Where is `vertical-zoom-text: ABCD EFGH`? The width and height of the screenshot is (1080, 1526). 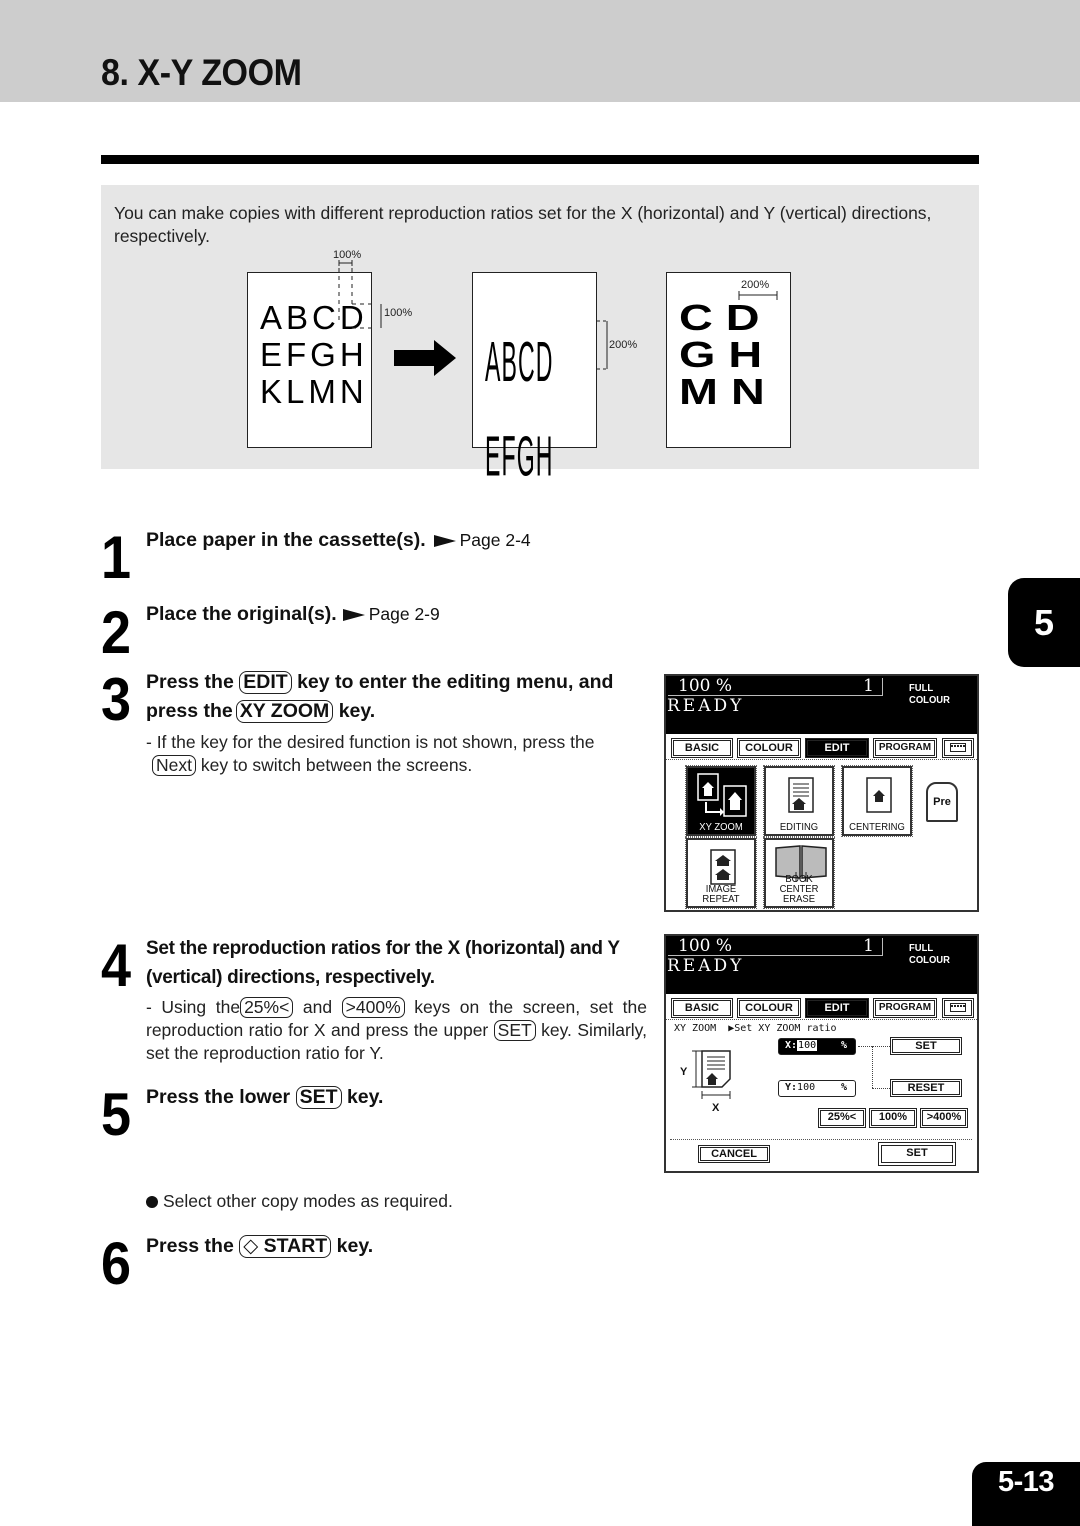
vertical-zoom-text: ABCD EFGH is located at coordinates (519, 408).